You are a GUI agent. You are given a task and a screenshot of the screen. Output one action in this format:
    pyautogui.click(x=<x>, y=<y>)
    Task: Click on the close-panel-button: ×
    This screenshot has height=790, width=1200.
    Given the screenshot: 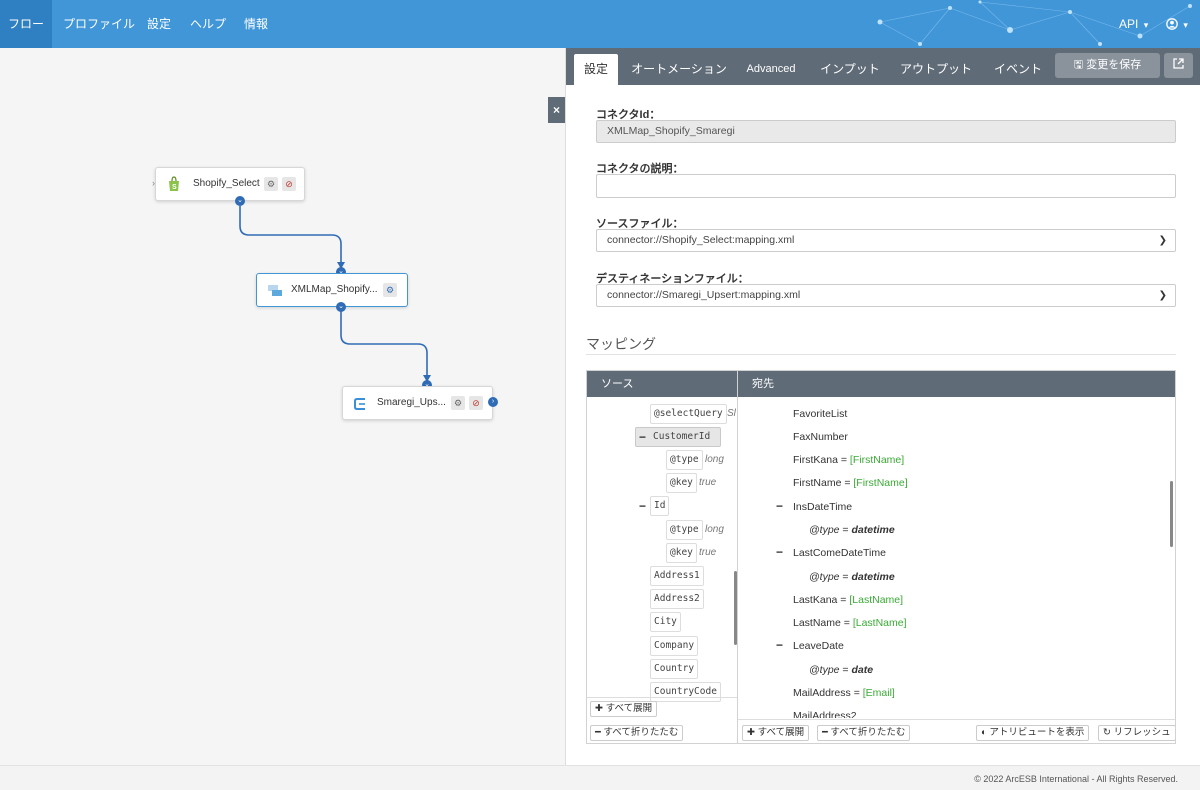 What is the action you would take?
    pyautogui.click(x=556, y=110)
    